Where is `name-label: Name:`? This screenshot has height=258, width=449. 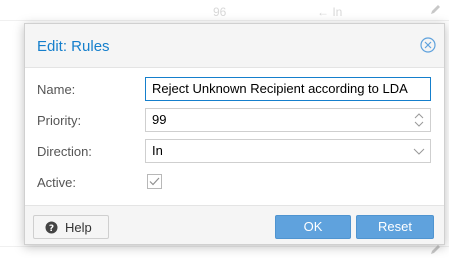
name-label: Name: is located at coordinates (56, 89).